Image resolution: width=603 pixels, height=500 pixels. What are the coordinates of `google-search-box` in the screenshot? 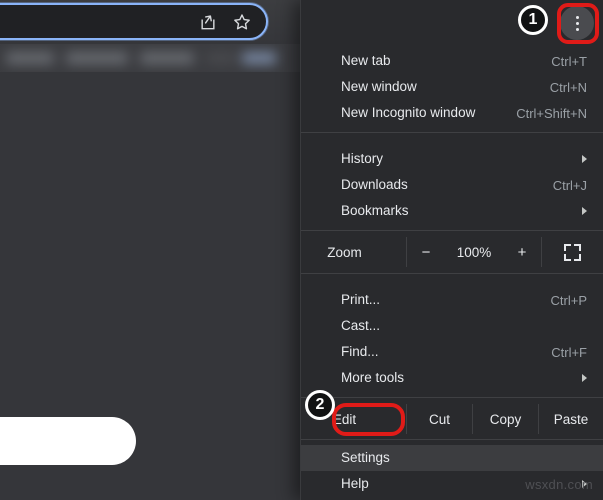 It's located at (68, 441).